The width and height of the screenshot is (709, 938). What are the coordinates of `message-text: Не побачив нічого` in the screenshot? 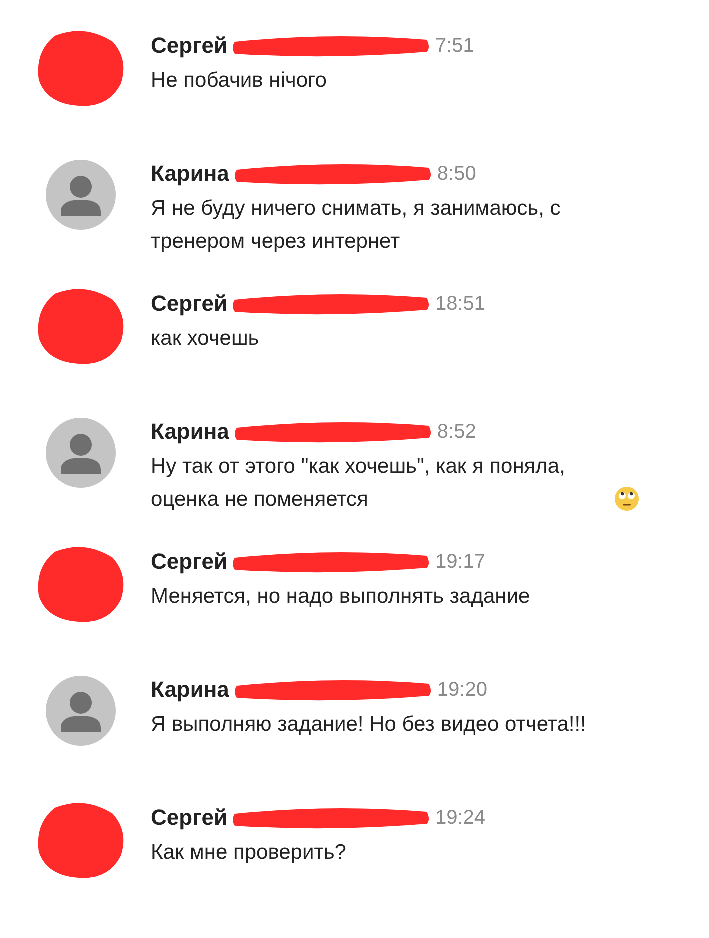 It's located at (239, 81).